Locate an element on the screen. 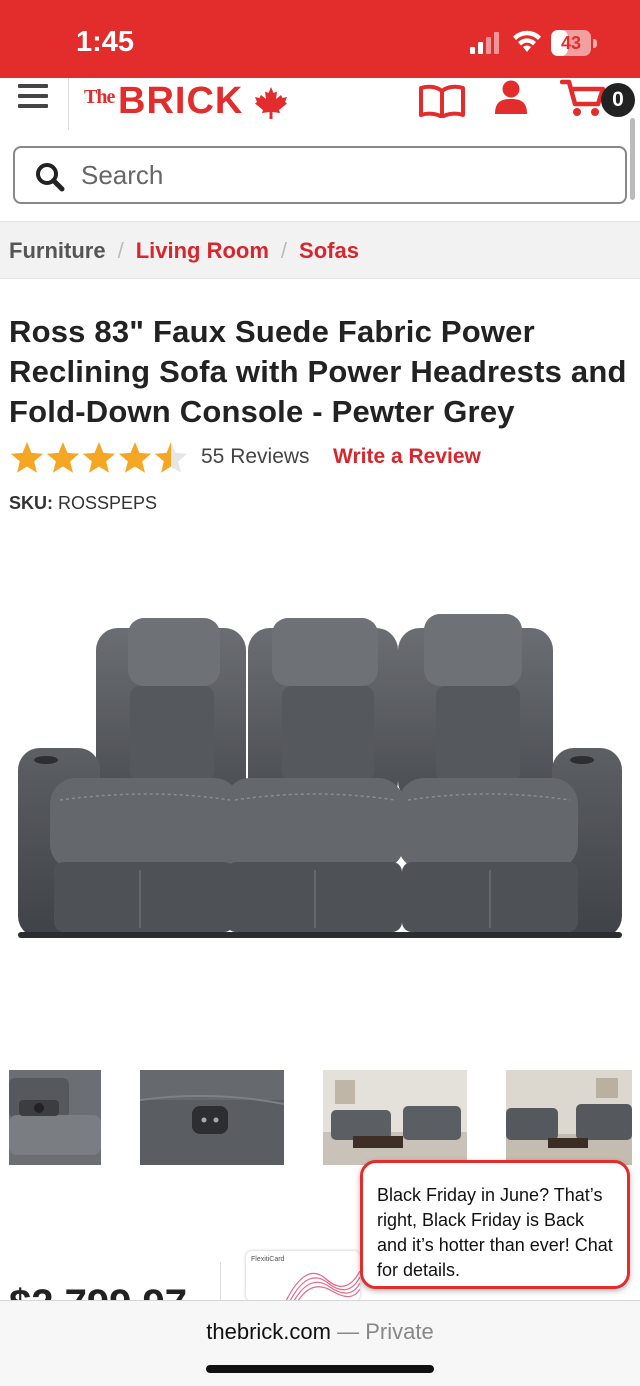 The image size is (640, 1386). private-mode-label: Private is located at coordinates (399, 1331).